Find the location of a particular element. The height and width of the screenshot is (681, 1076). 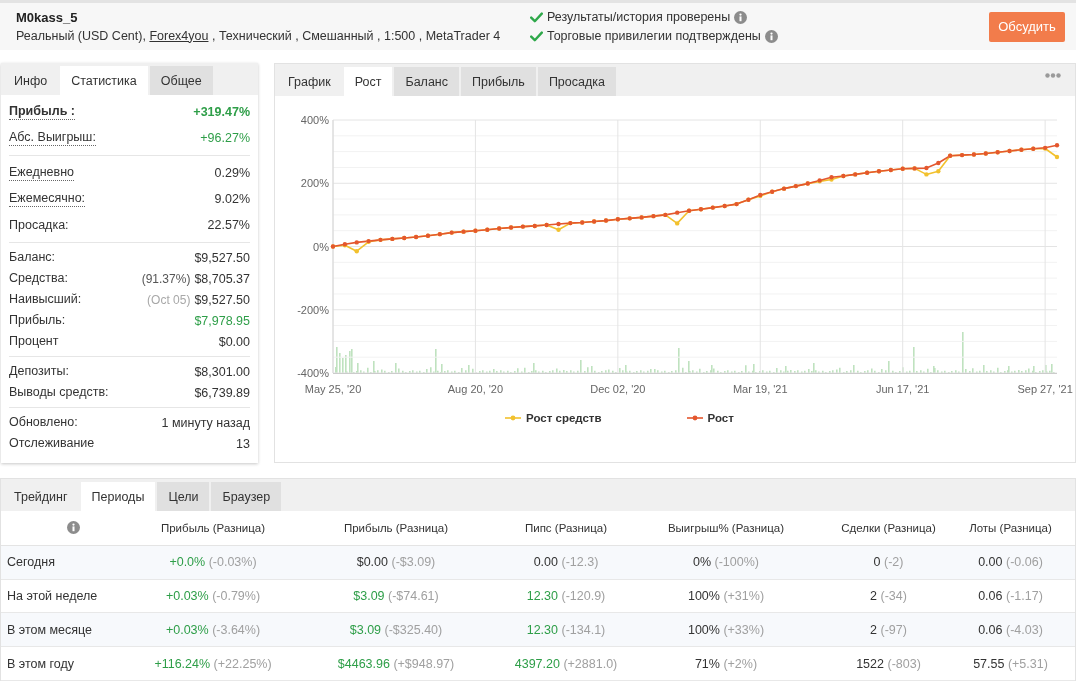

period-stat: 0.00 (-0.06) is located at coordinates (1010, 562).